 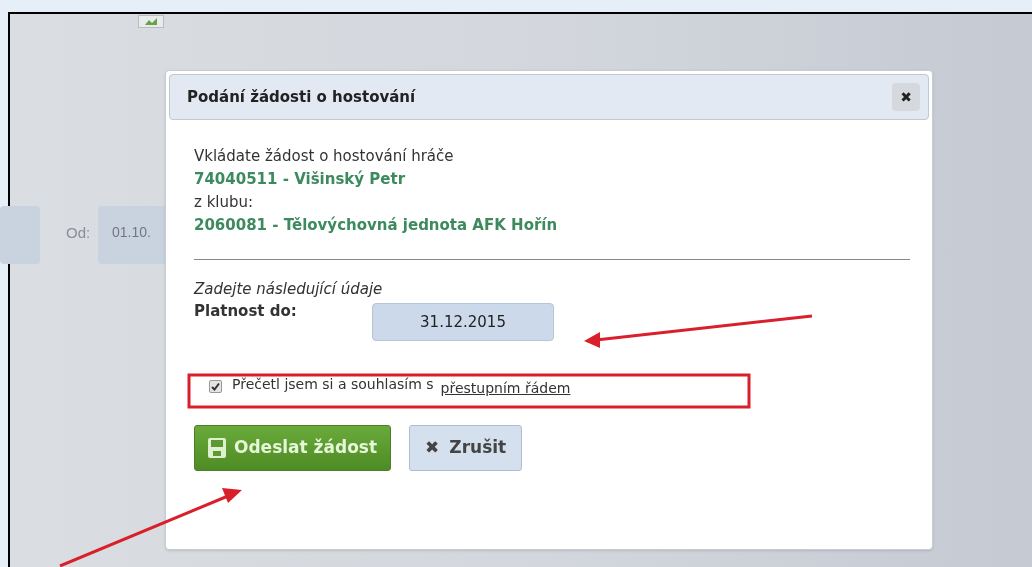 What do you see at coordinates (463, 322) in the screenshot?
I see `date-field: 31.12.2015` at bounding box center [463, 322].